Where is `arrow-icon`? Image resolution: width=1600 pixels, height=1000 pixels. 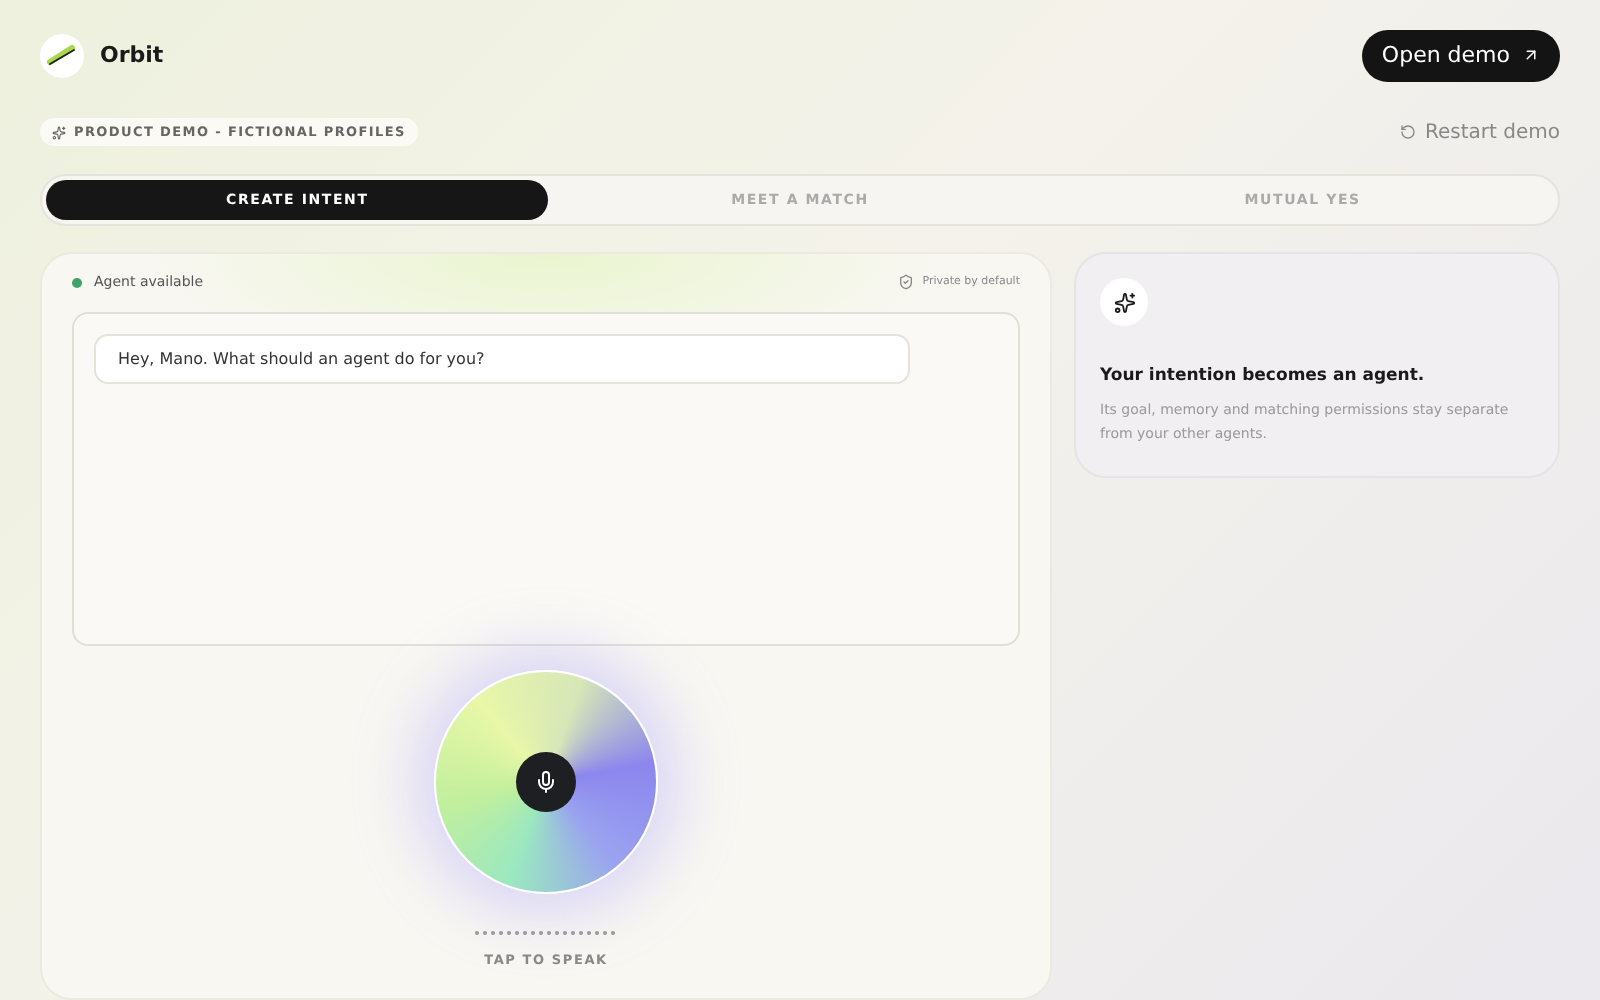 arrow-icon is located at coordinates (1531, 55).